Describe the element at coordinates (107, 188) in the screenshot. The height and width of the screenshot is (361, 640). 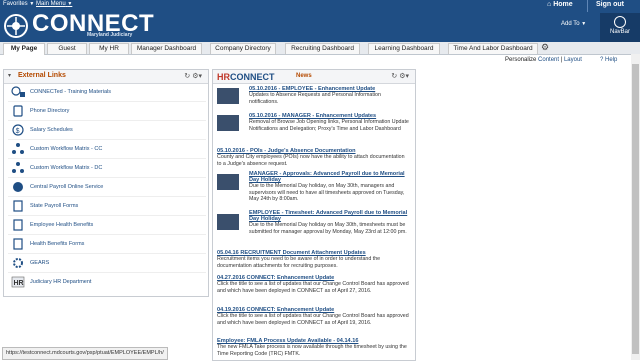
I see `list-item: Central Payroll Online Service` at that location.